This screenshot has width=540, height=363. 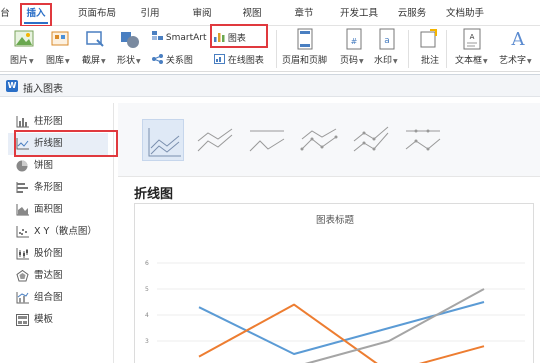 I want to click on y-tick-label: 4, so click(x=147, y=315).